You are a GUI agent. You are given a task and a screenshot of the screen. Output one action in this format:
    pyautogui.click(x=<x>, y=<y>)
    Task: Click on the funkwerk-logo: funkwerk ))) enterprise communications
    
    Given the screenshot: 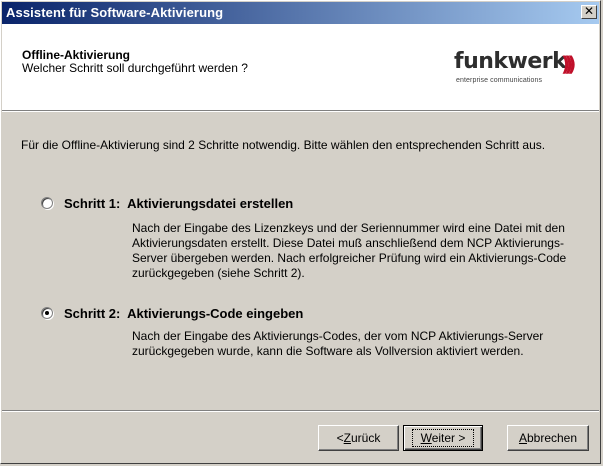 What is the action you would take?
    pyautogui.click(x=519, y=70)
    